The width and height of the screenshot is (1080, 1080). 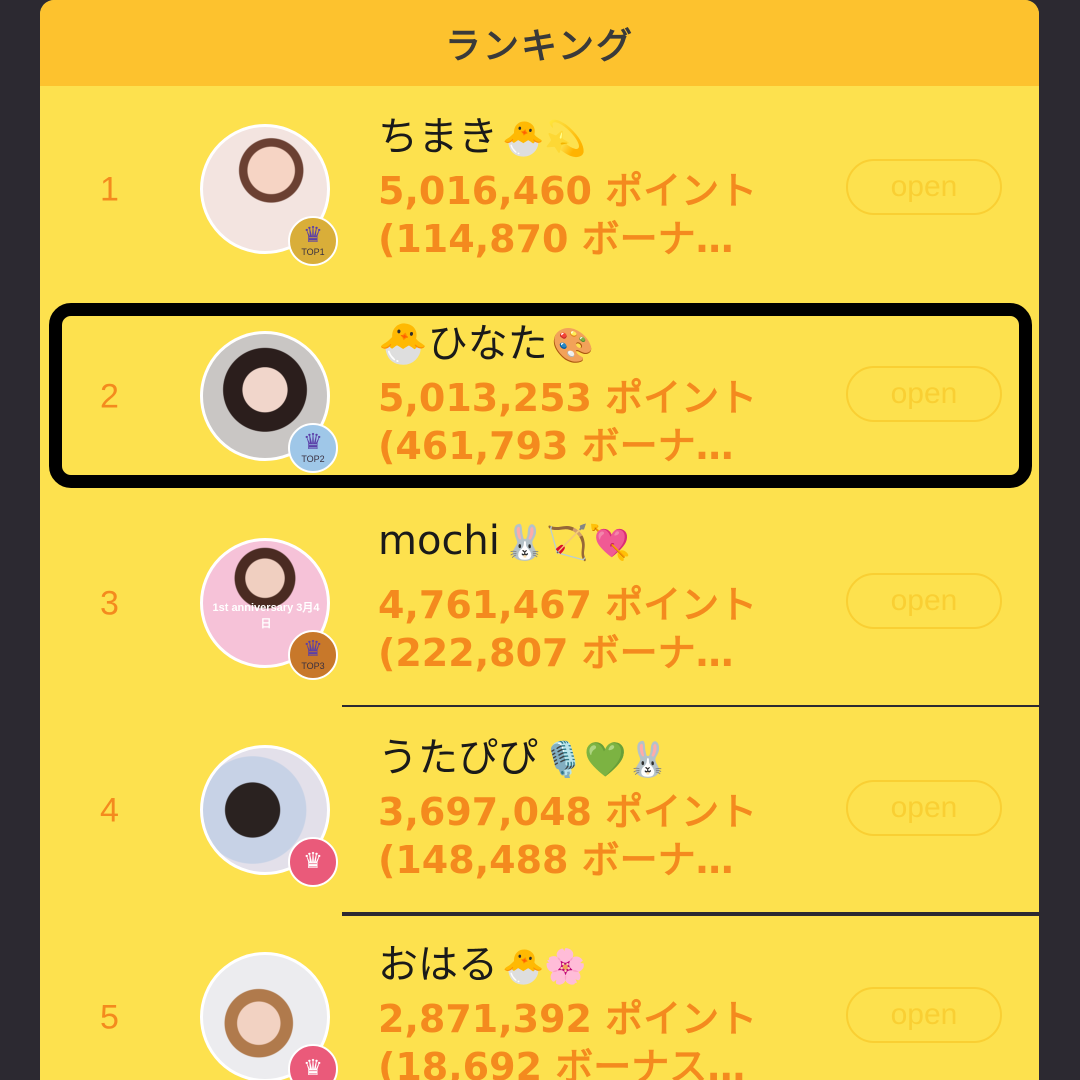 I want to click on top-badge: ♛ TOP2, so click(x=313, y=448).